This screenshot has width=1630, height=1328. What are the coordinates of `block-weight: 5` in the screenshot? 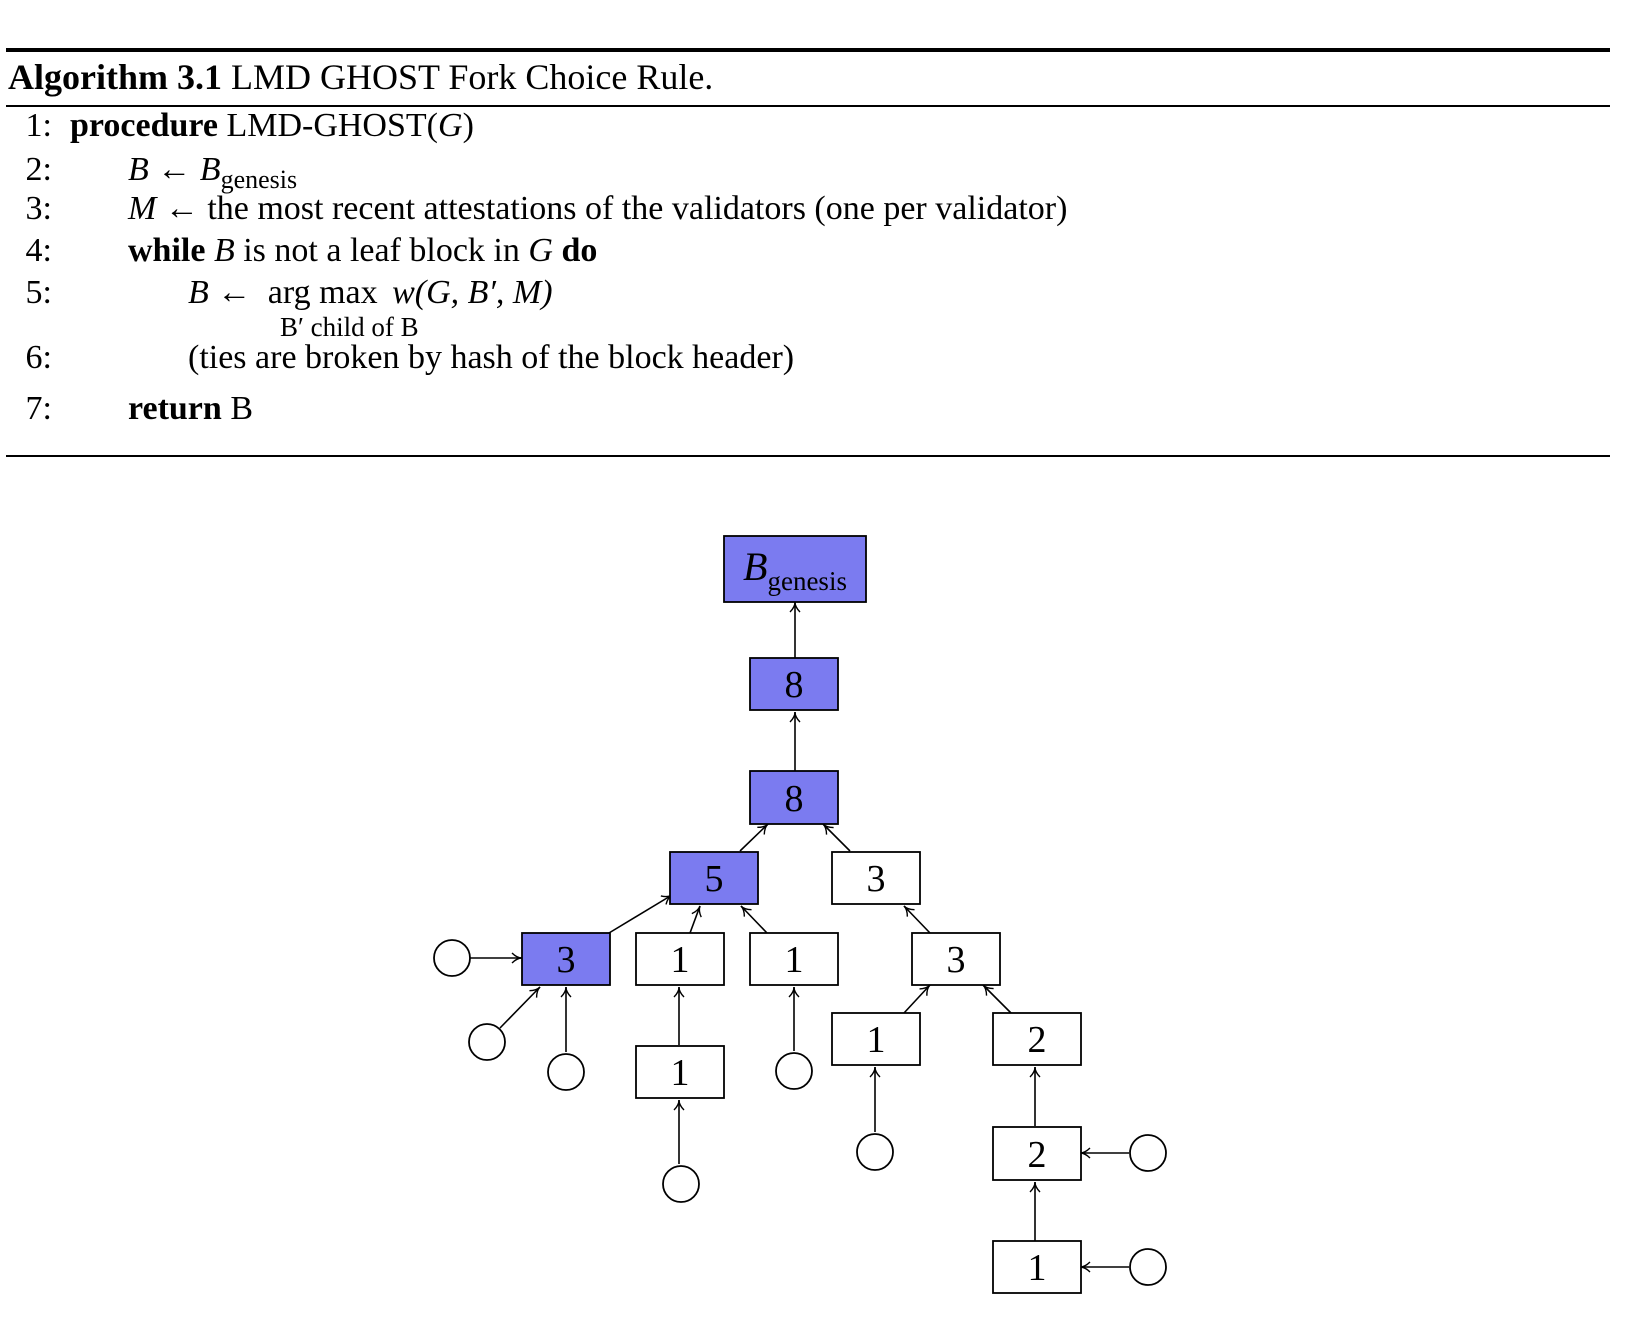 It's located at (714, 879).